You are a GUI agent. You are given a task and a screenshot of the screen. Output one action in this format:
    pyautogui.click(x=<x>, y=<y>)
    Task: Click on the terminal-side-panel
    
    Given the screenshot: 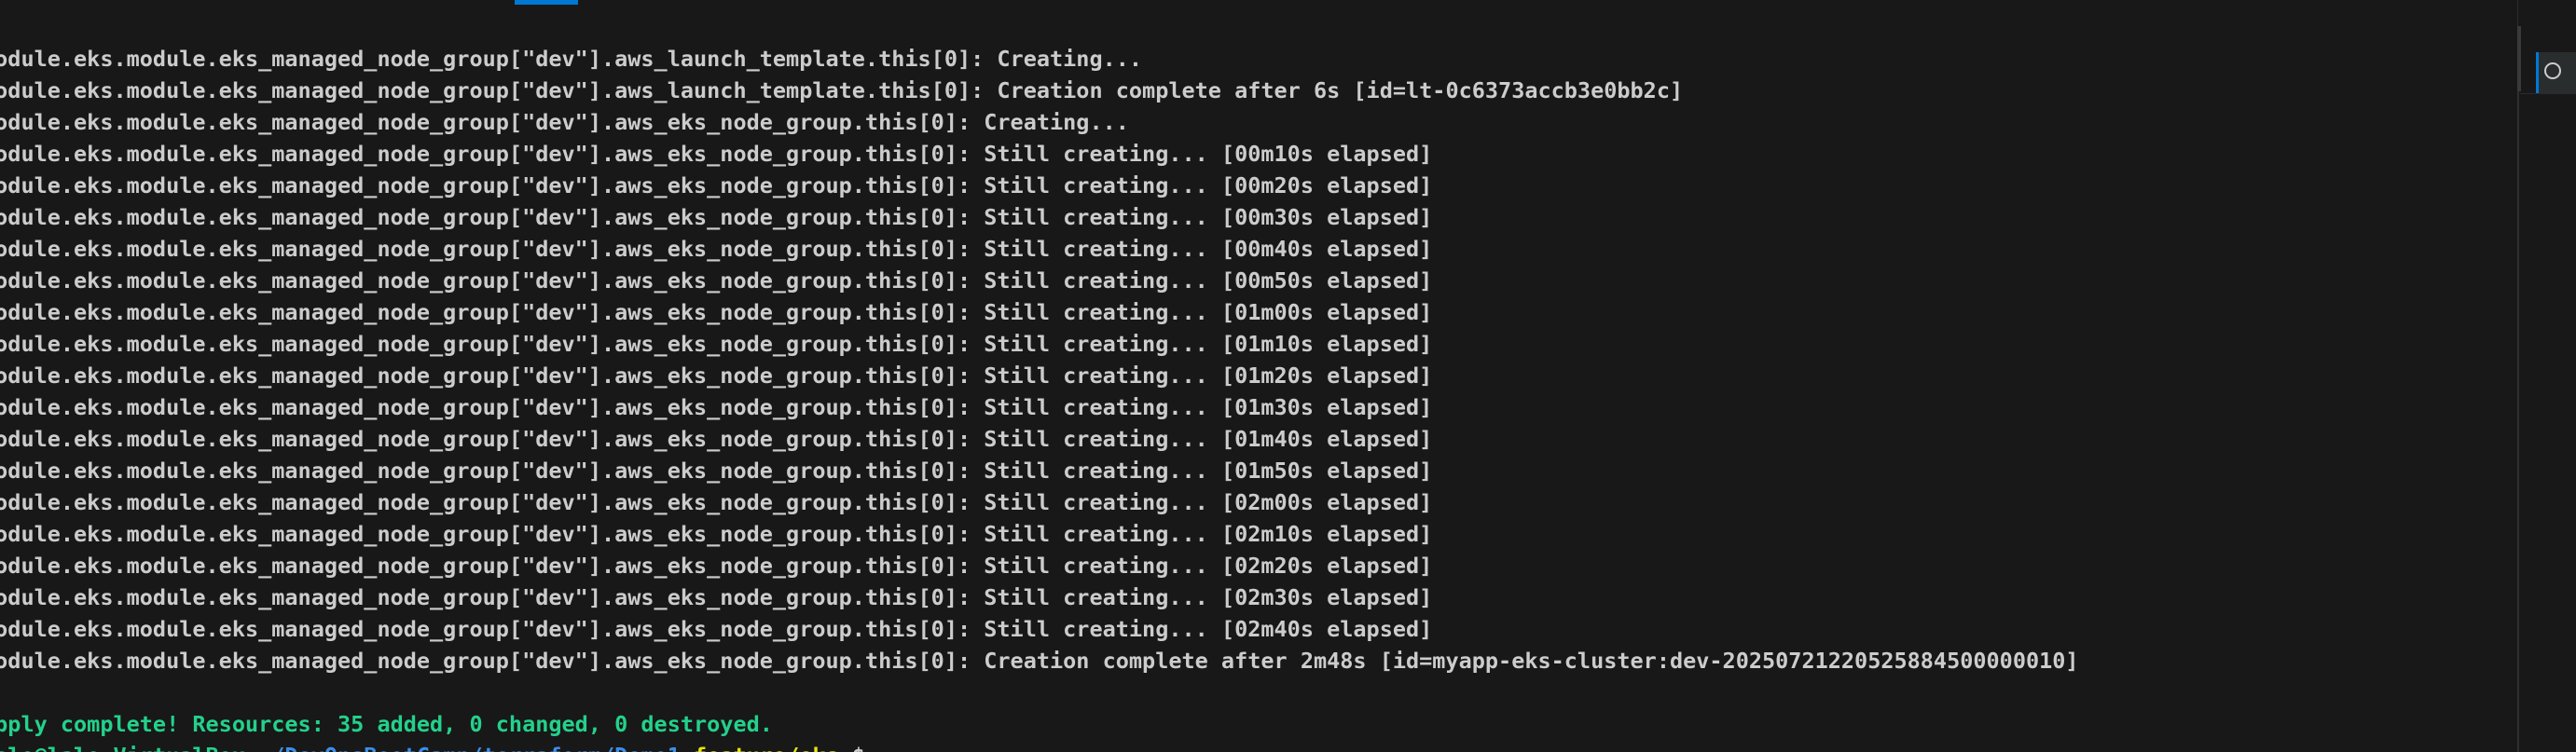 What is the action you would take?
    pyautogui.click(x=2546, y=376)
    